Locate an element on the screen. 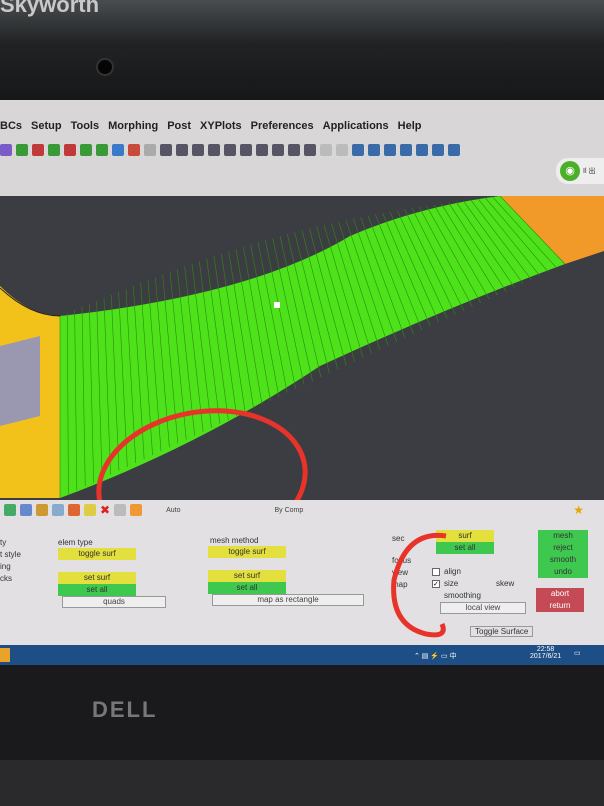  return-button: return is located at coordinates (560, 606).